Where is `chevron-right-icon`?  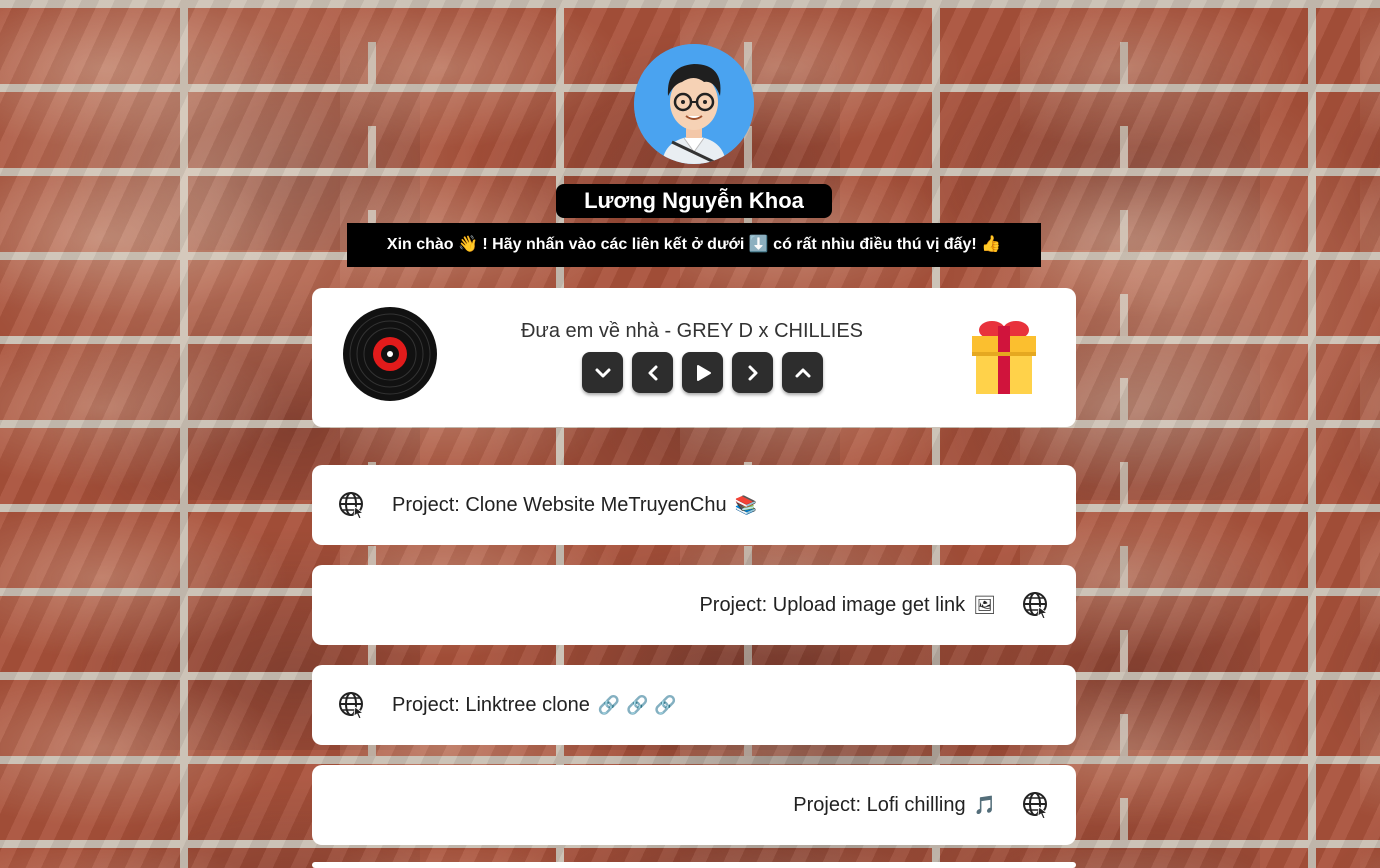 chevron-right-icon is located at coordinates (752, 372).